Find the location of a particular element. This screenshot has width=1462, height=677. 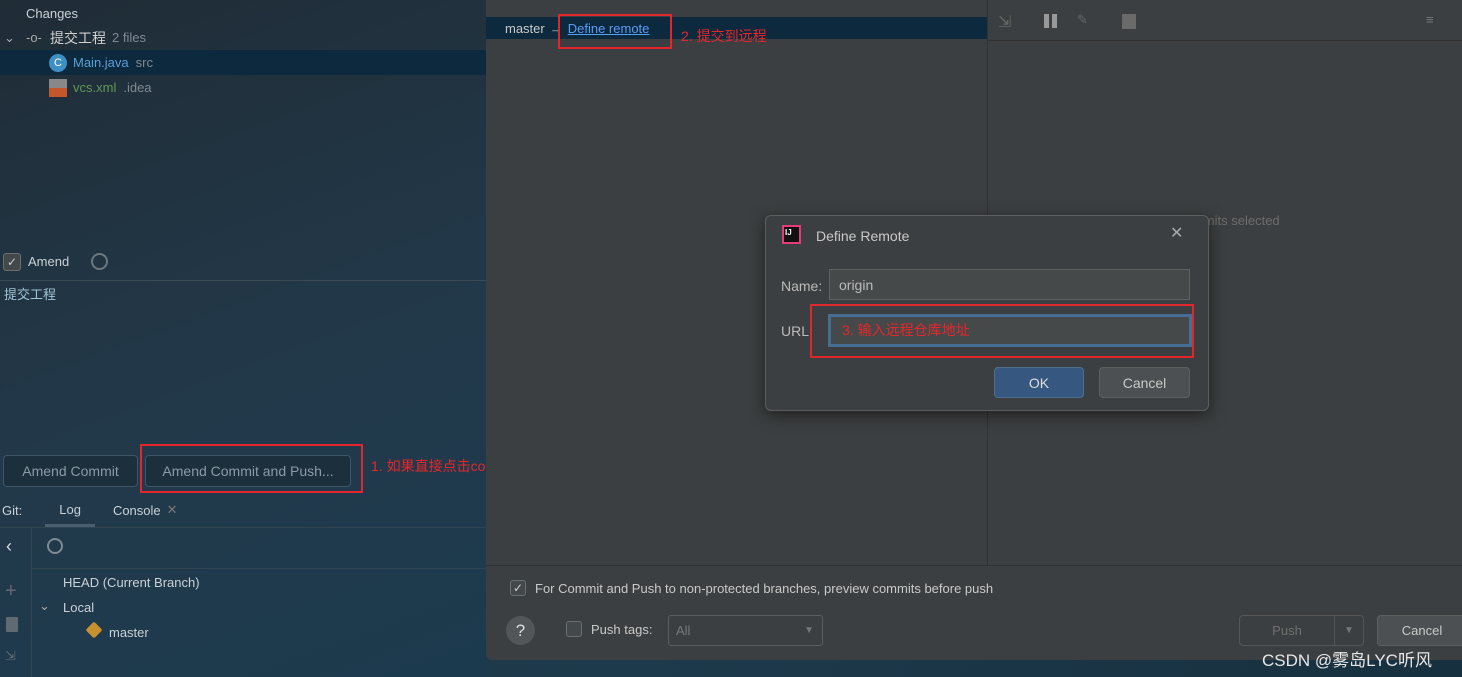

commit-icon: -o- is located at coordinates (34, 37).